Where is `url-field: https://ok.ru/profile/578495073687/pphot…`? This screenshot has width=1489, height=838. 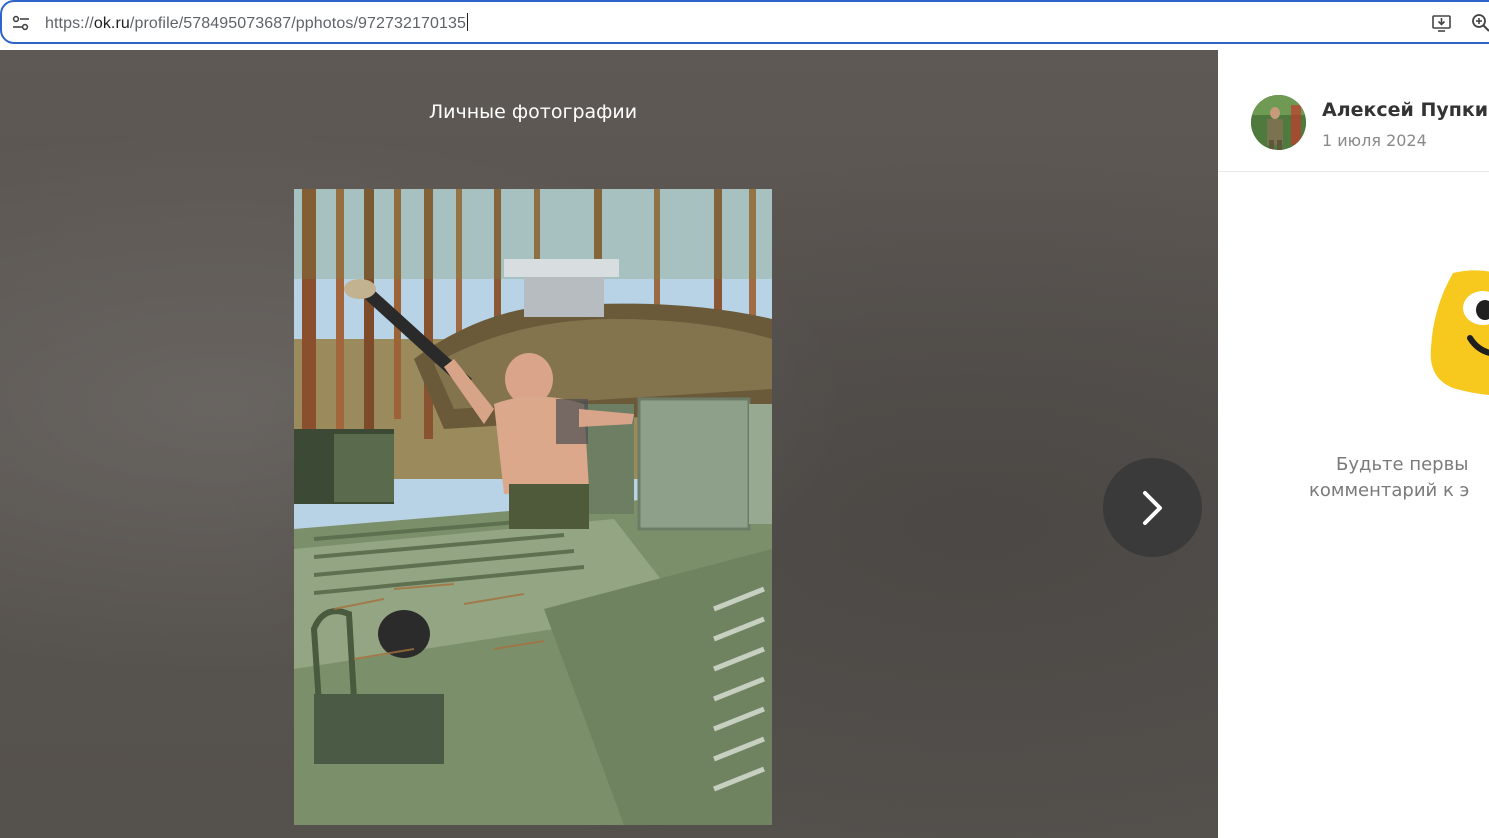
url-field: https://ok.ru/profile/578495073687/pphot… is located at coordinates (256, 23).